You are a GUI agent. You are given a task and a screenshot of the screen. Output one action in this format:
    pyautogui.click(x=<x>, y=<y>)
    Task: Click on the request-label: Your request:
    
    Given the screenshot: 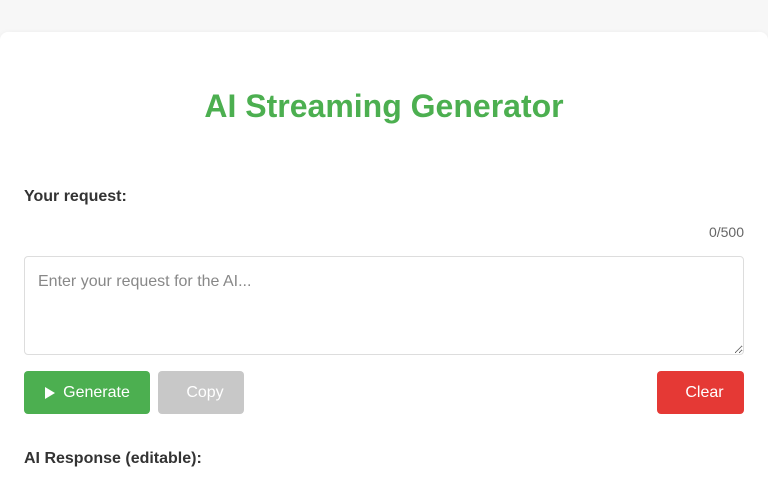 What is the action you would take?
    pyautogui.click(x=75, y=196)
    